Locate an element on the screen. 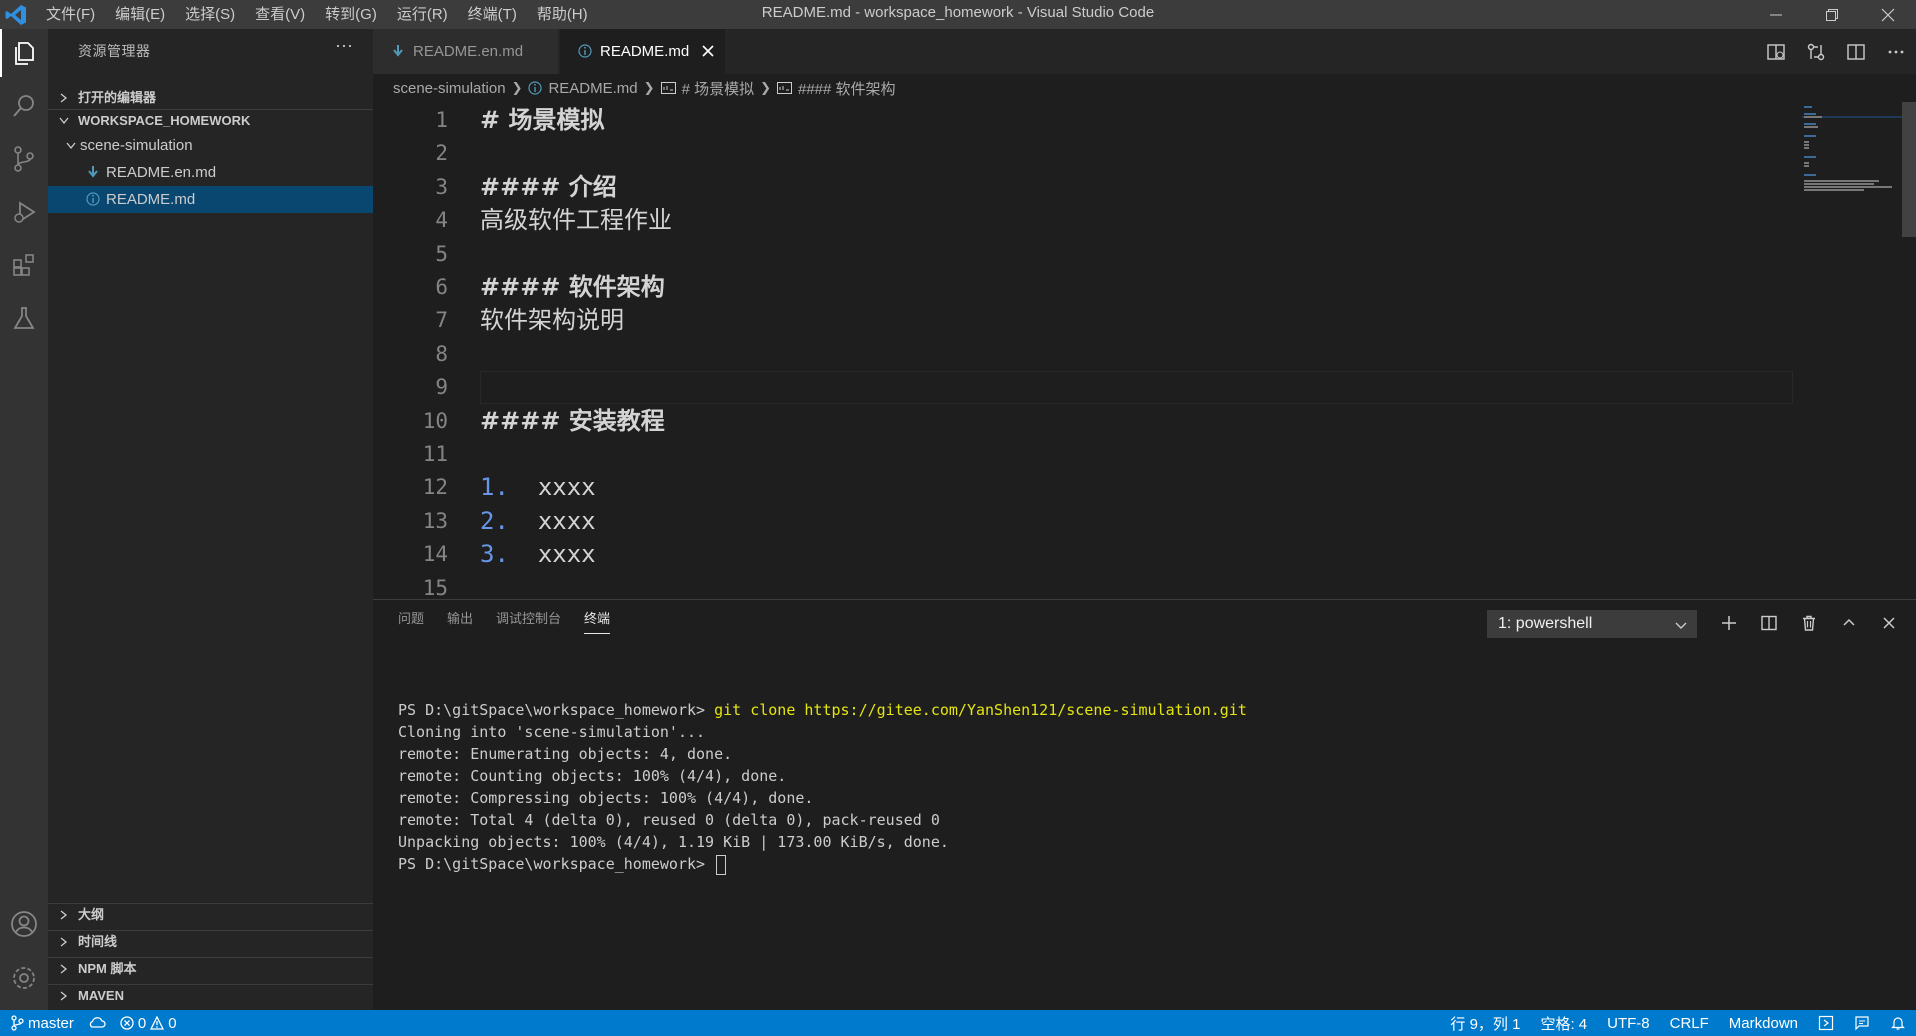  menu-terminal: 终端(T) is located at coordinates (492, 14).